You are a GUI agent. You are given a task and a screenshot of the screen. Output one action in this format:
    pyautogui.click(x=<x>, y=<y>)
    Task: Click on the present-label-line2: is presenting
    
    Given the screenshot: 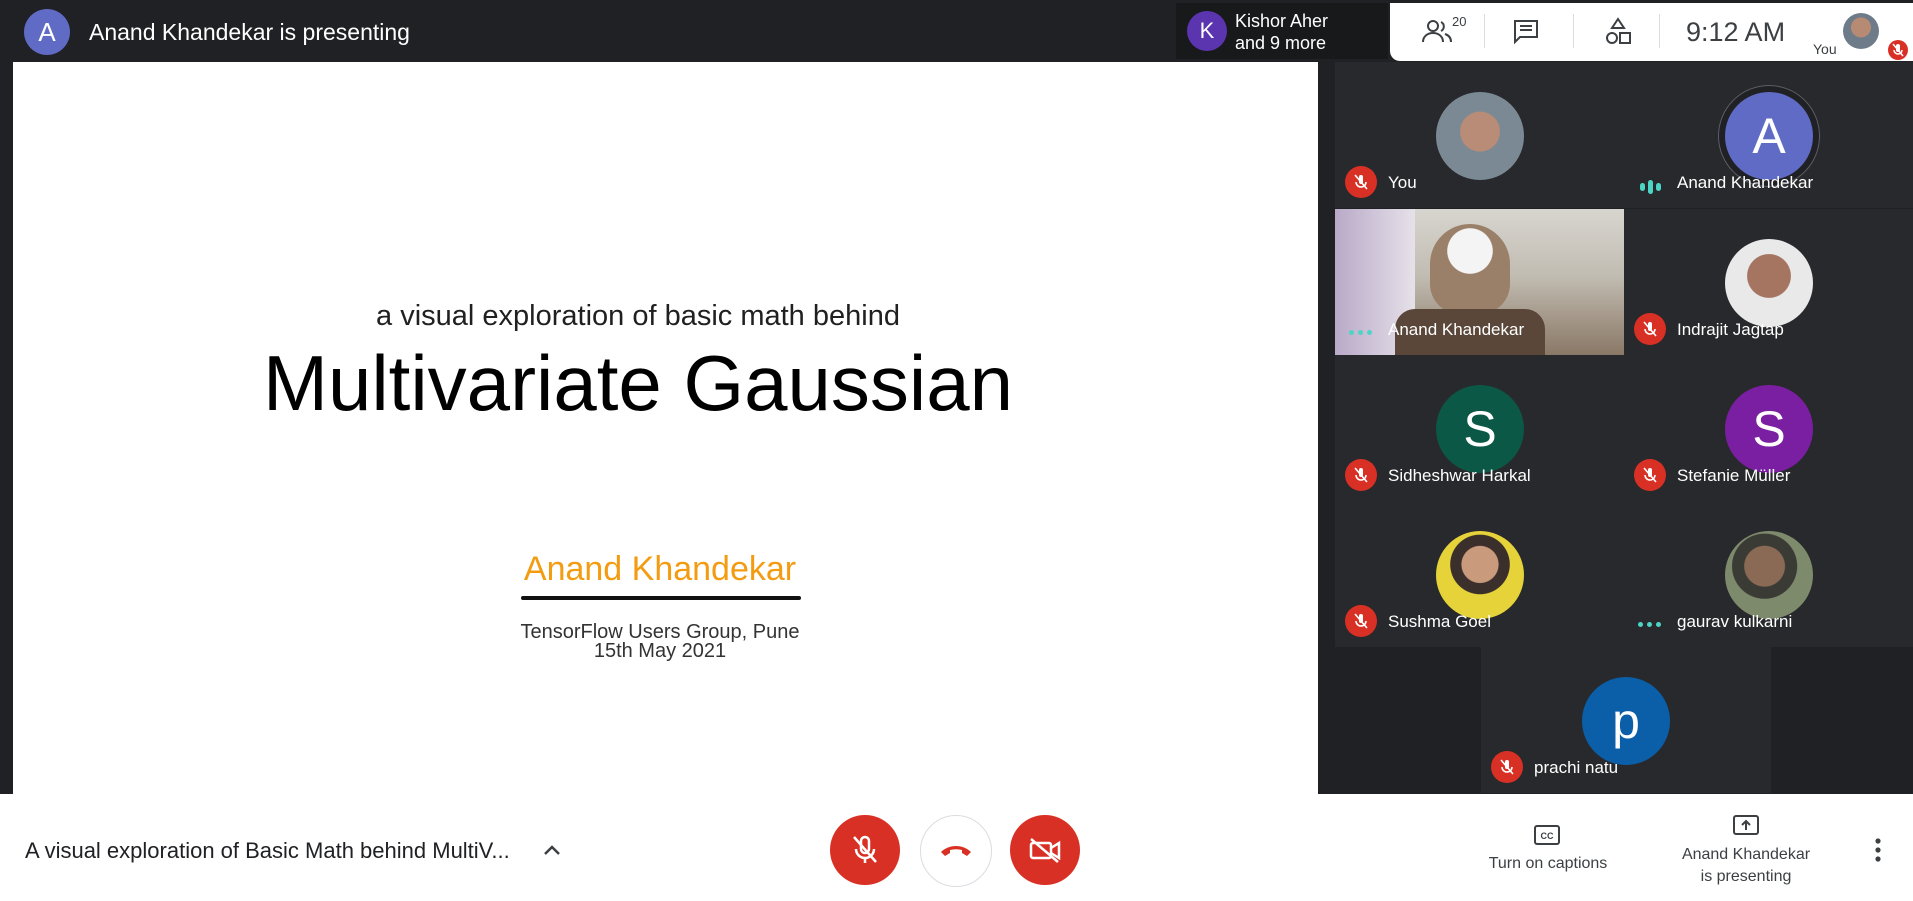 What is the action you would take?
    pyautogui.click(x=1746, y=876)
    